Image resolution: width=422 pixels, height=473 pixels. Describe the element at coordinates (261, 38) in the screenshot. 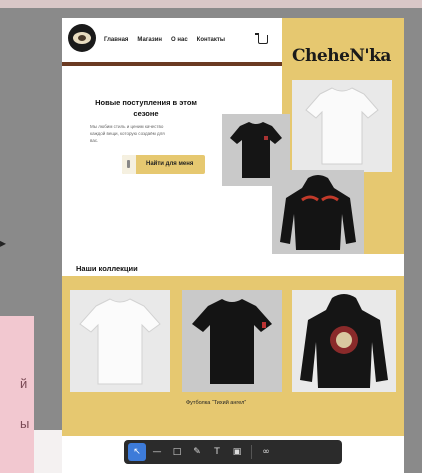

I see `cart-icon` at that location.